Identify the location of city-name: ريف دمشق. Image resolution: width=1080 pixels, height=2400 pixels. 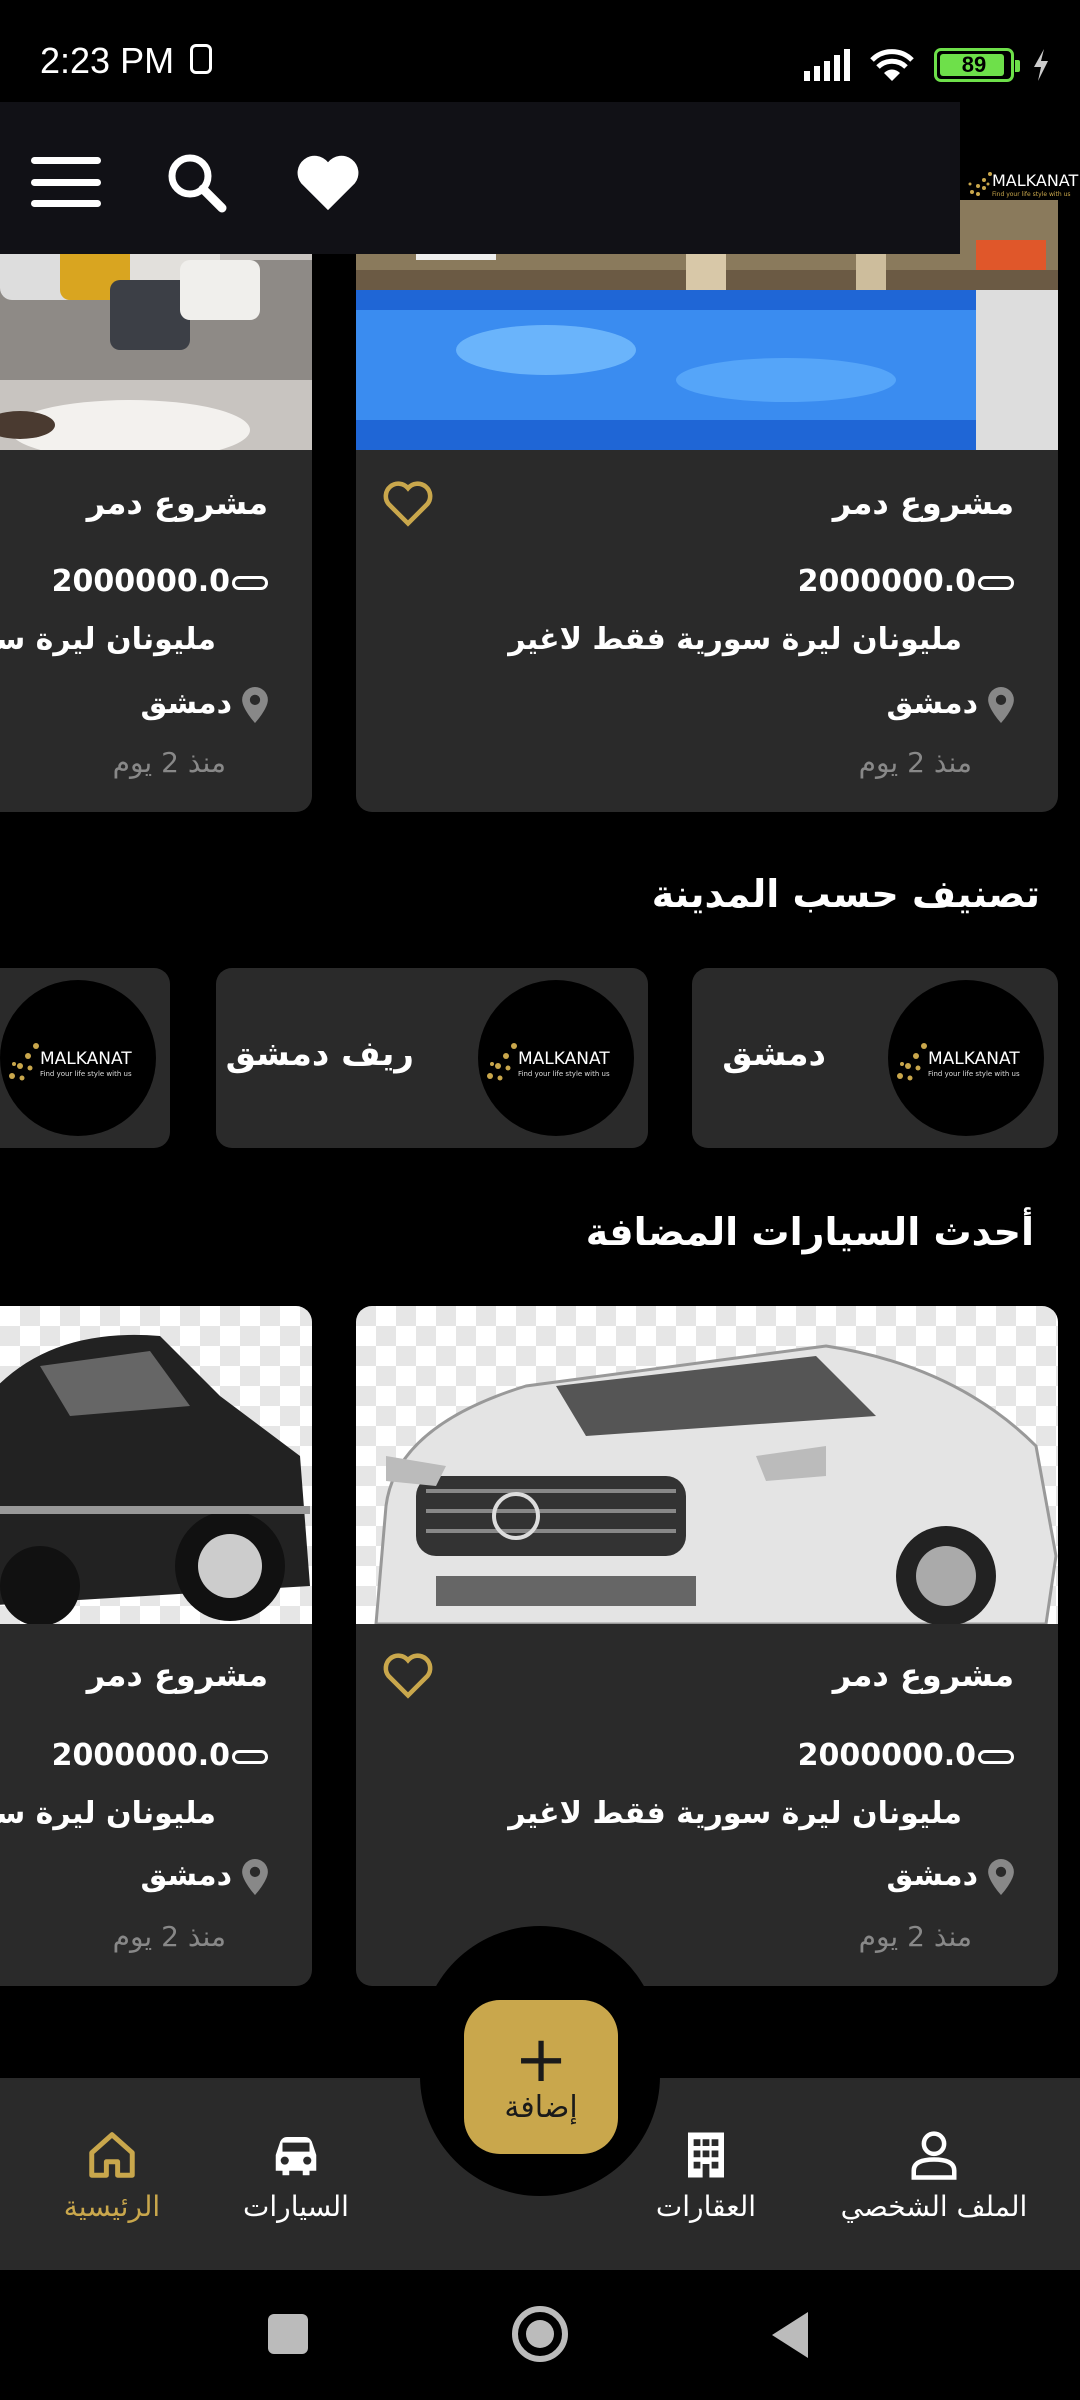
(319, 1054).